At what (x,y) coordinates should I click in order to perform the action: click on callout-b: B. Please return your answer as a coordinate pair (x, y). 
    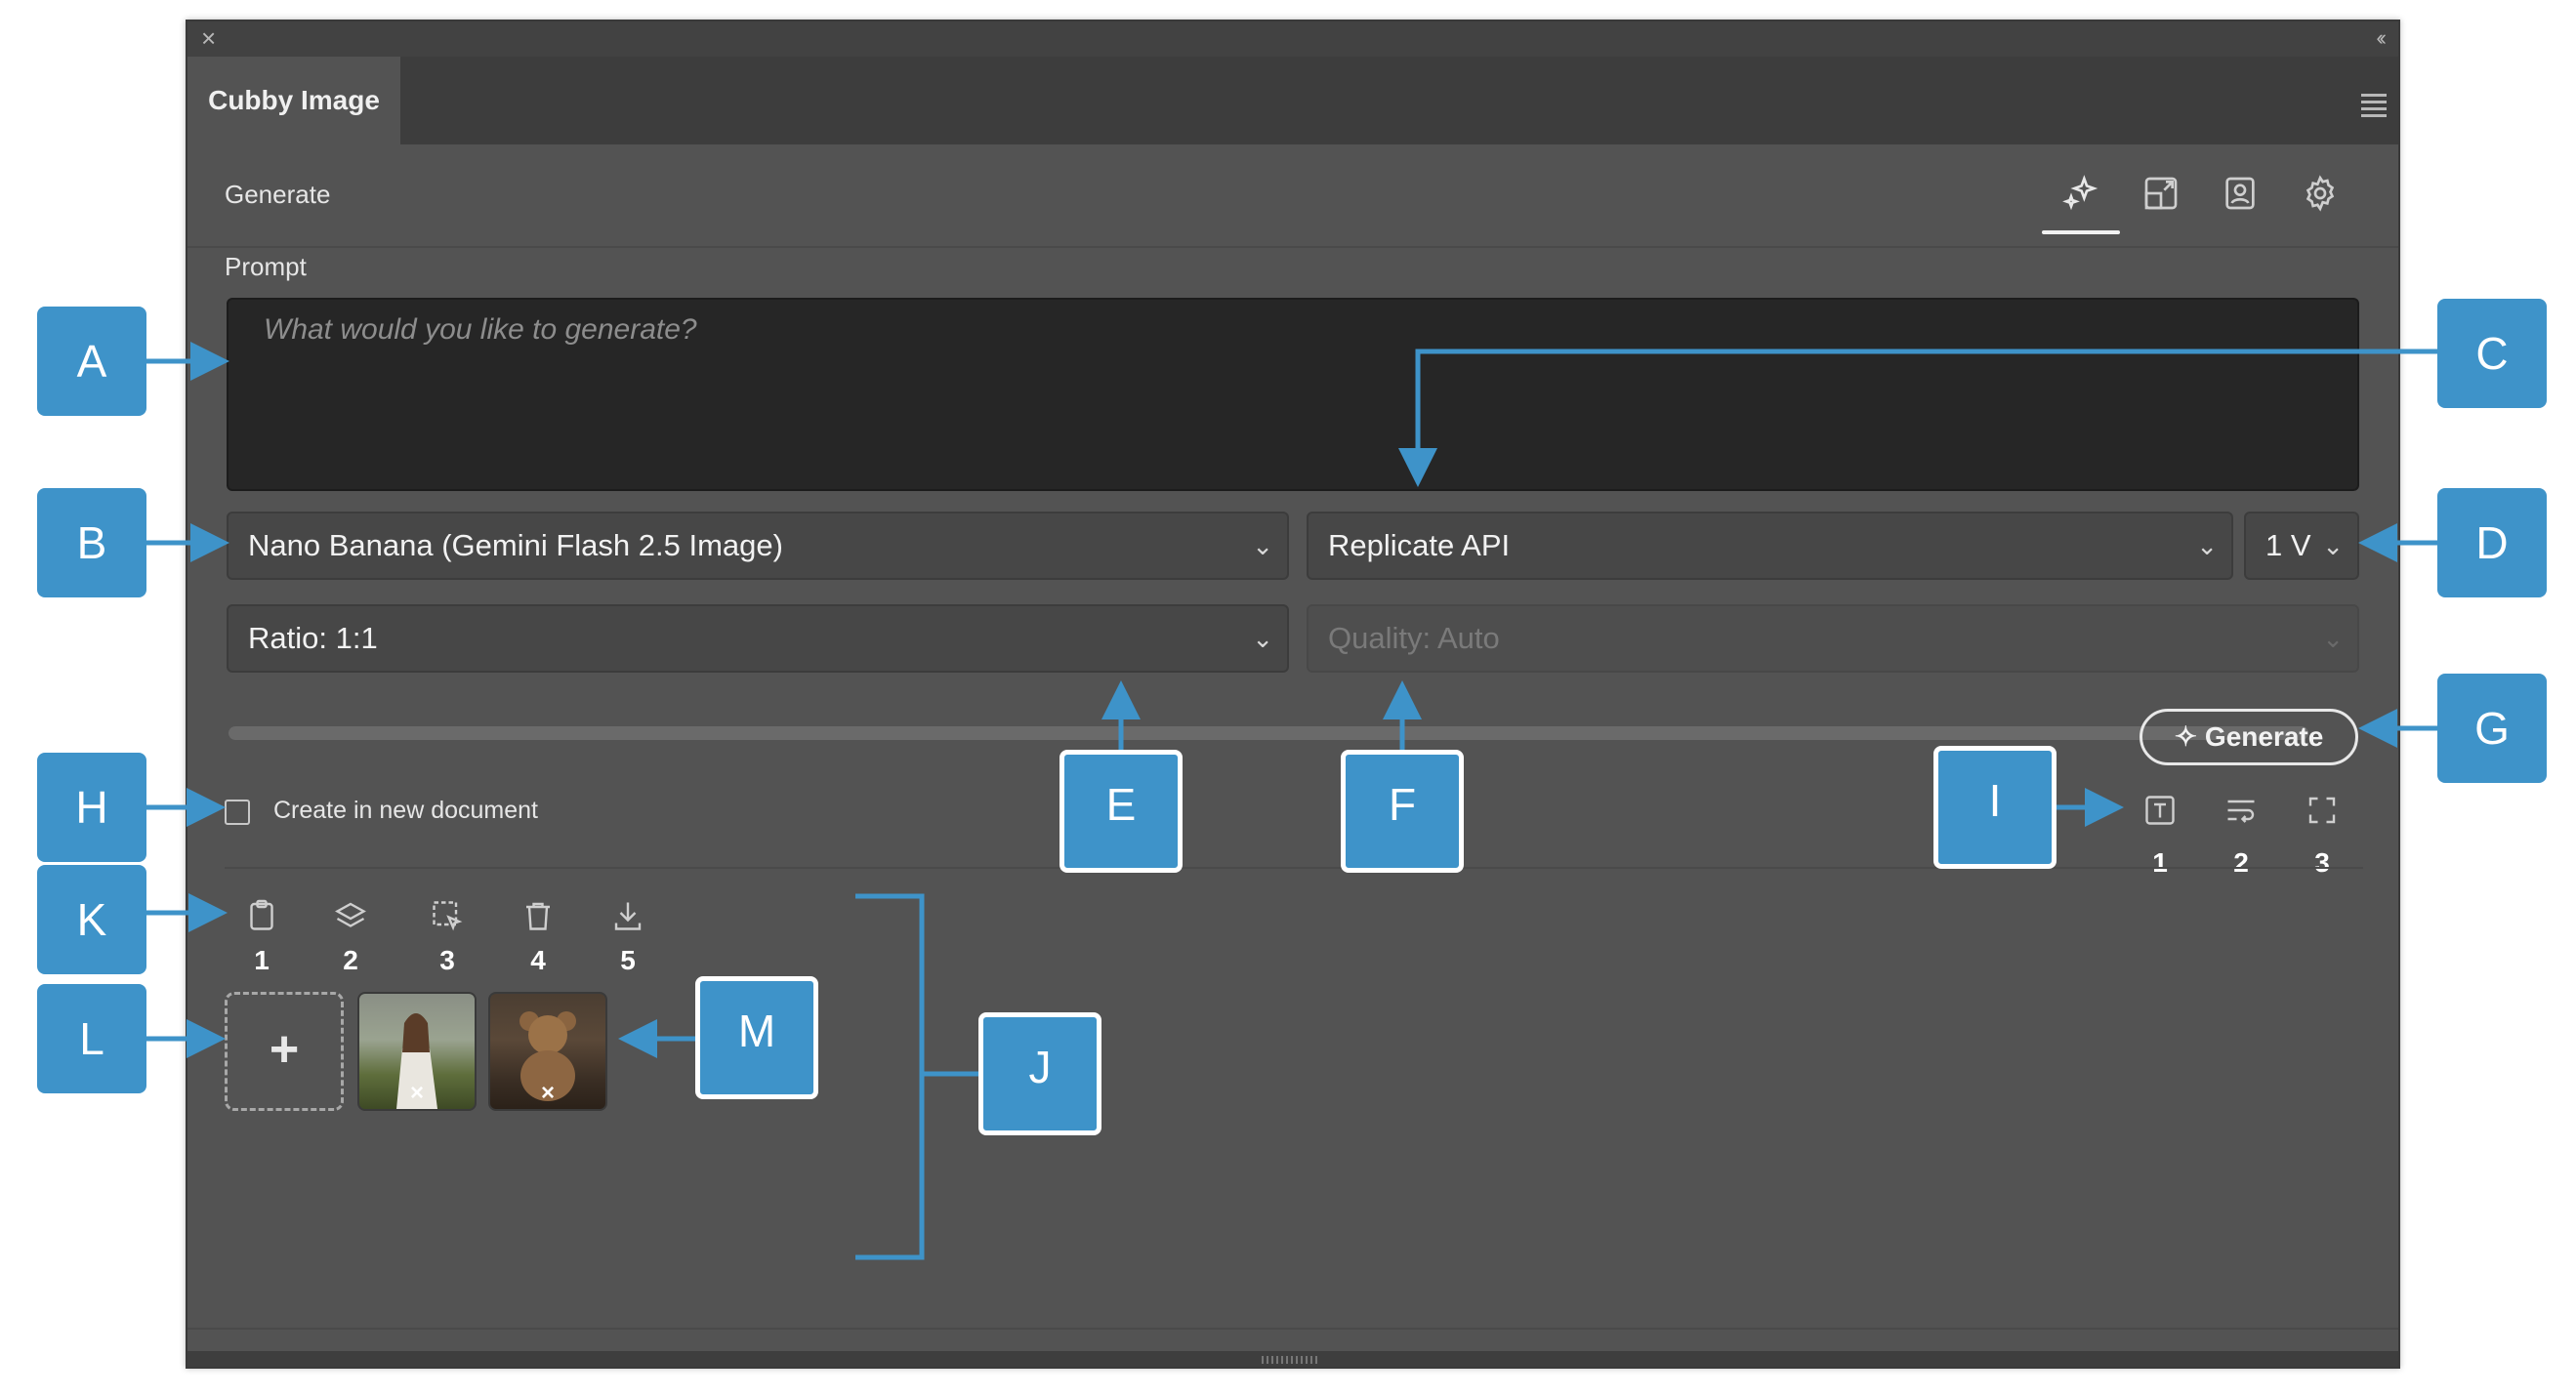
    Looking at the image, I should click on (91, 542).